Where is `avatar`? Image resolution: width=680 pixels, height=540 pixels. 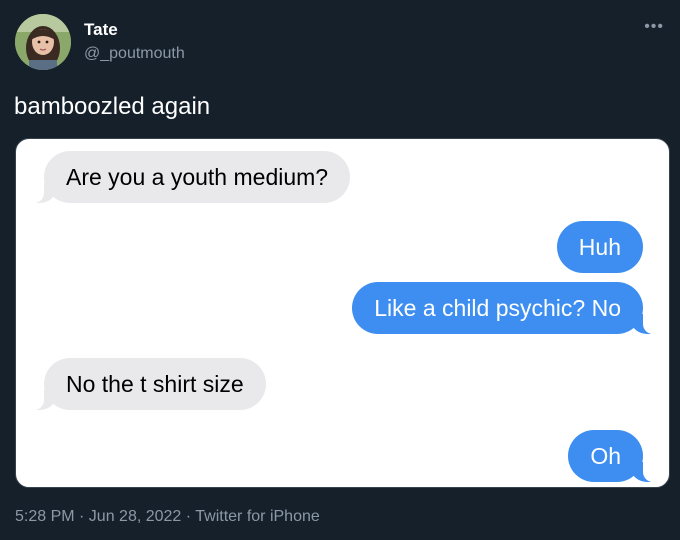 avatar is located at coordinates (43, 42).